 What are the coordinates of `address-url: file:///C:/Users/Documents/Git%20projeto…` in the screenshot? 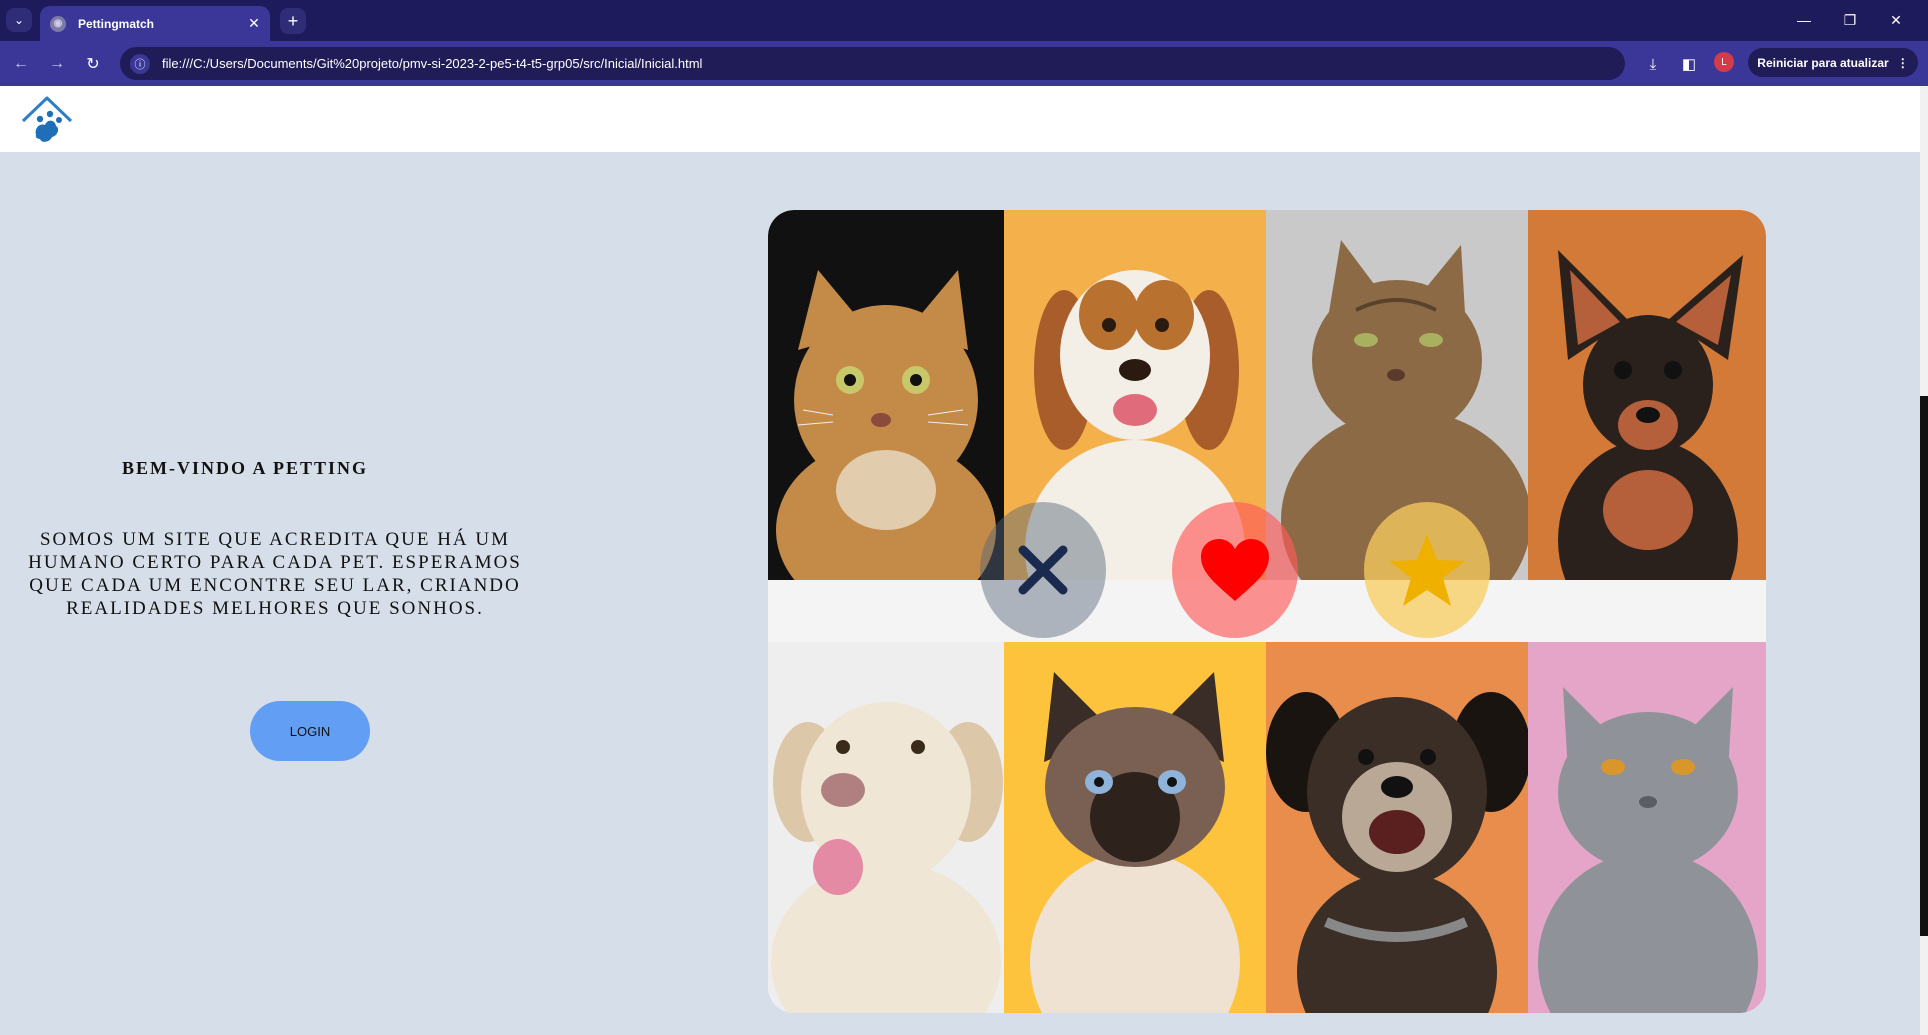 It's located at (432, 63).